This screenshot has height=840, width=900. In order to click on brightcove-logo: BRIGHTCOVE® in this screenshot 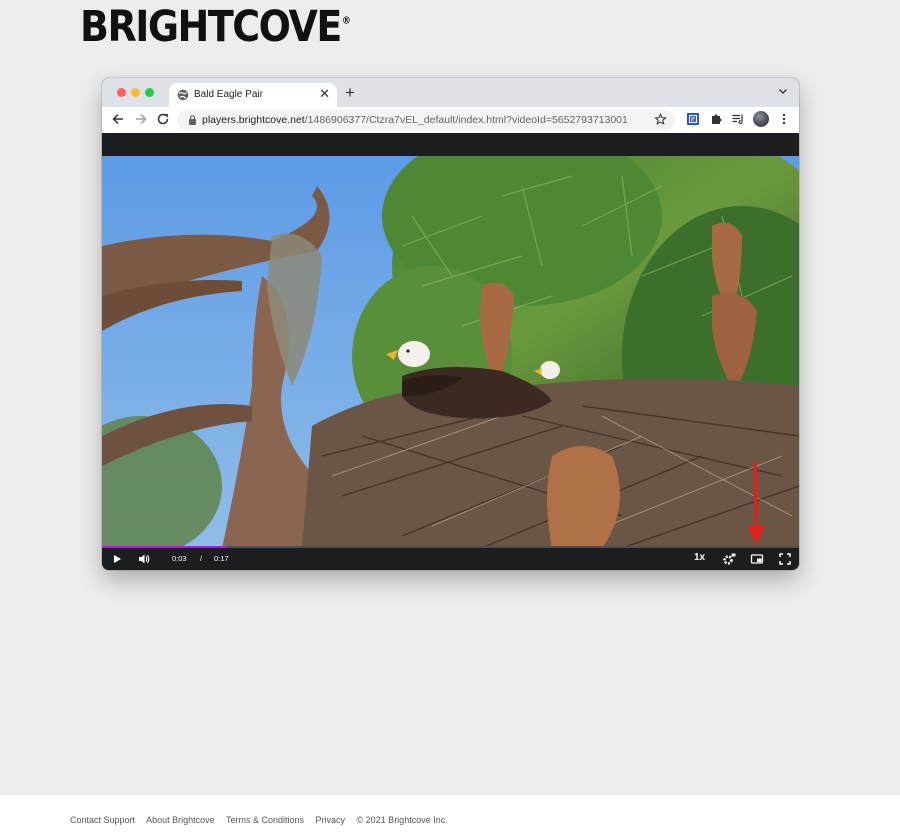, I will do `click(215, 26)`.